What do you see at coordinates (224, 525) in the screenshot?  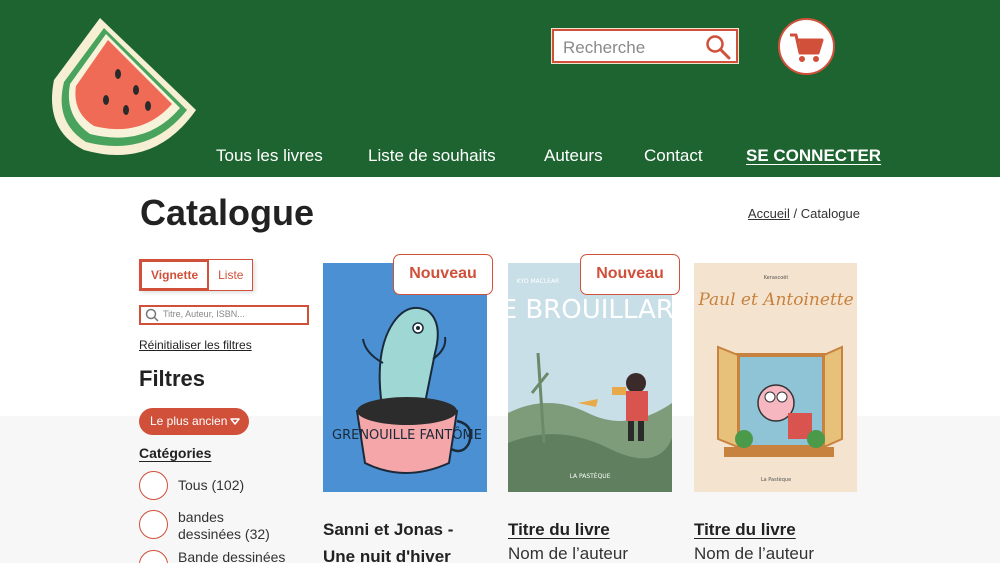 I see `category-label: bandes dessinées (32)` at bounding box center [224, 525].